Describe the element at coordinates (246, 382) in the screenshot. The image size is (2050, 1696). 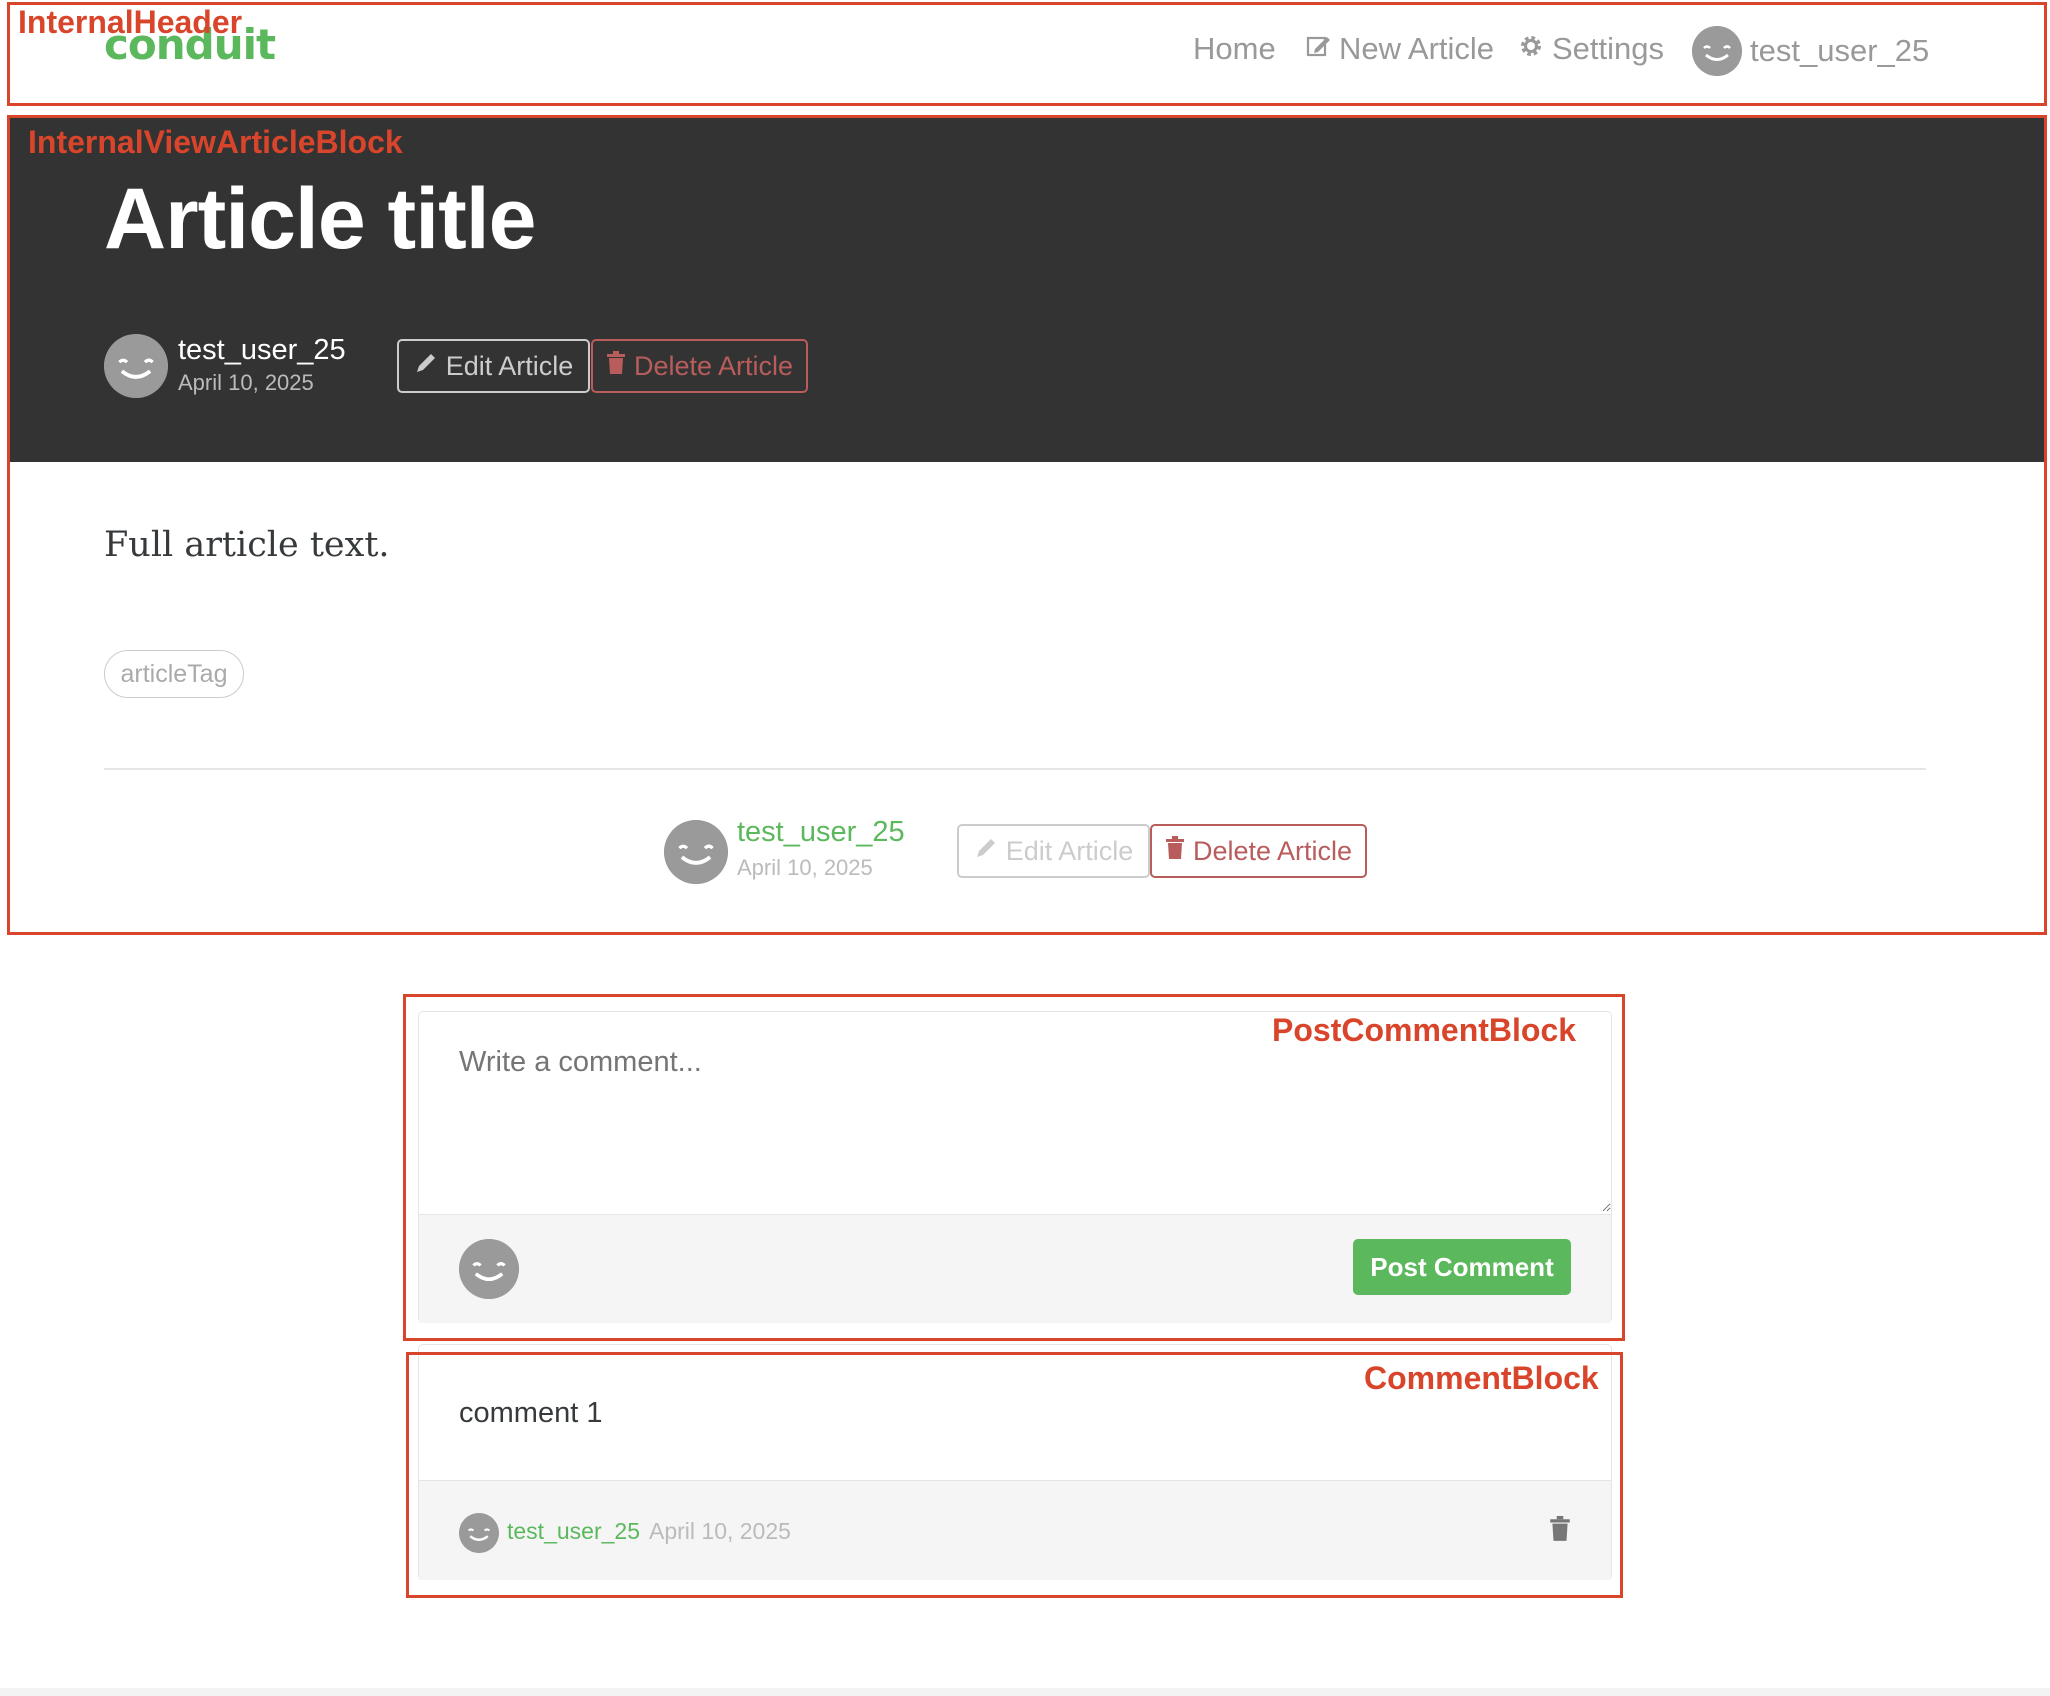
I see `article-date: April 10, 2025` at that location.